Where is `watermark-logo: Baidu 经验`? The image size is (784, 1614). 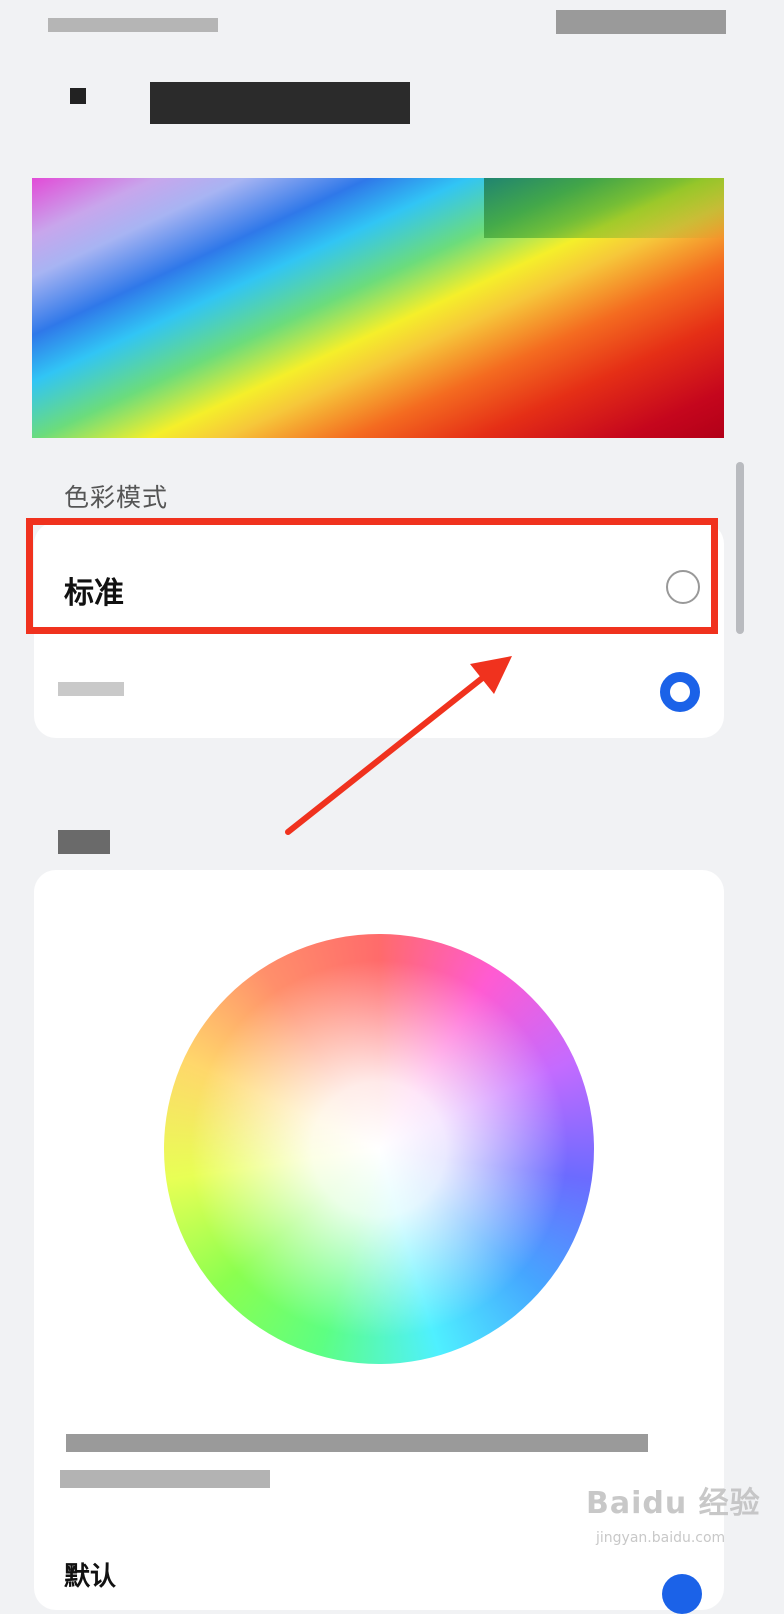
watermark-logo: Baidu 经验 is located at coordinates (673, 1503).